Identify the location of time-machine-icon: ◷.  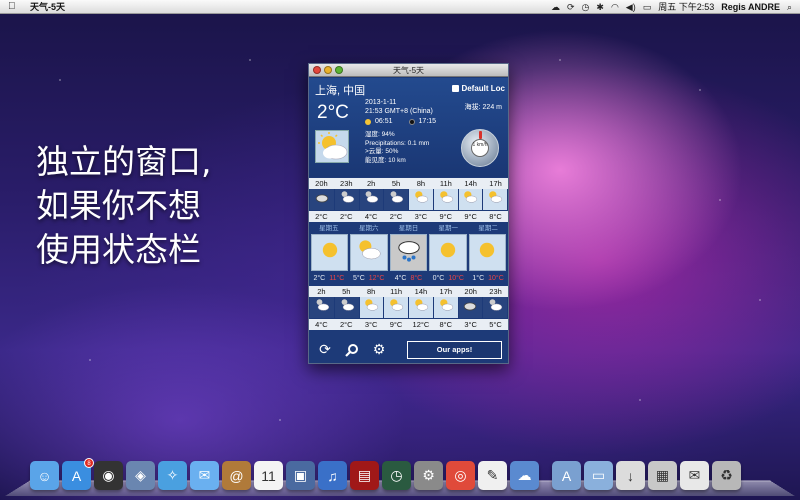
(396, 475).